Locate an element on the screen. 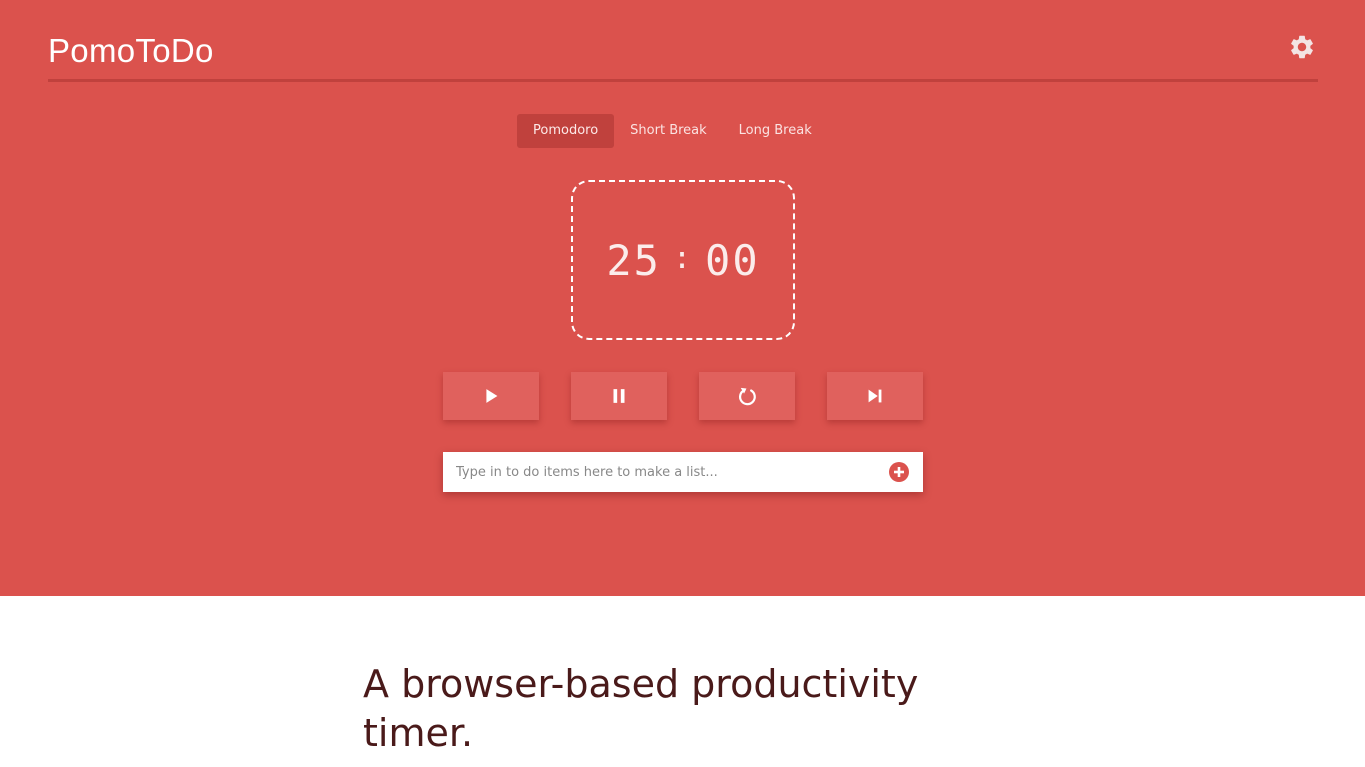 The image size is (1365, 767). timer-readout: 25 : 00 is located at coordinates (683, 260).